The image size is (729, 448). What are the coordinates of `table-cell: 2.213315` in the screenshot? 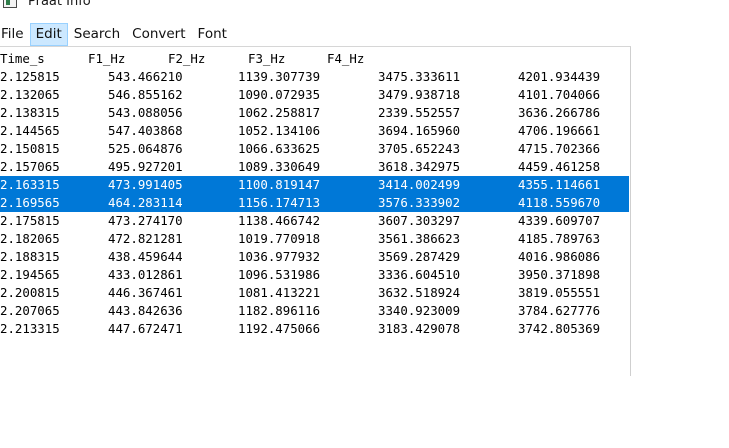 It's located at (30, 328).